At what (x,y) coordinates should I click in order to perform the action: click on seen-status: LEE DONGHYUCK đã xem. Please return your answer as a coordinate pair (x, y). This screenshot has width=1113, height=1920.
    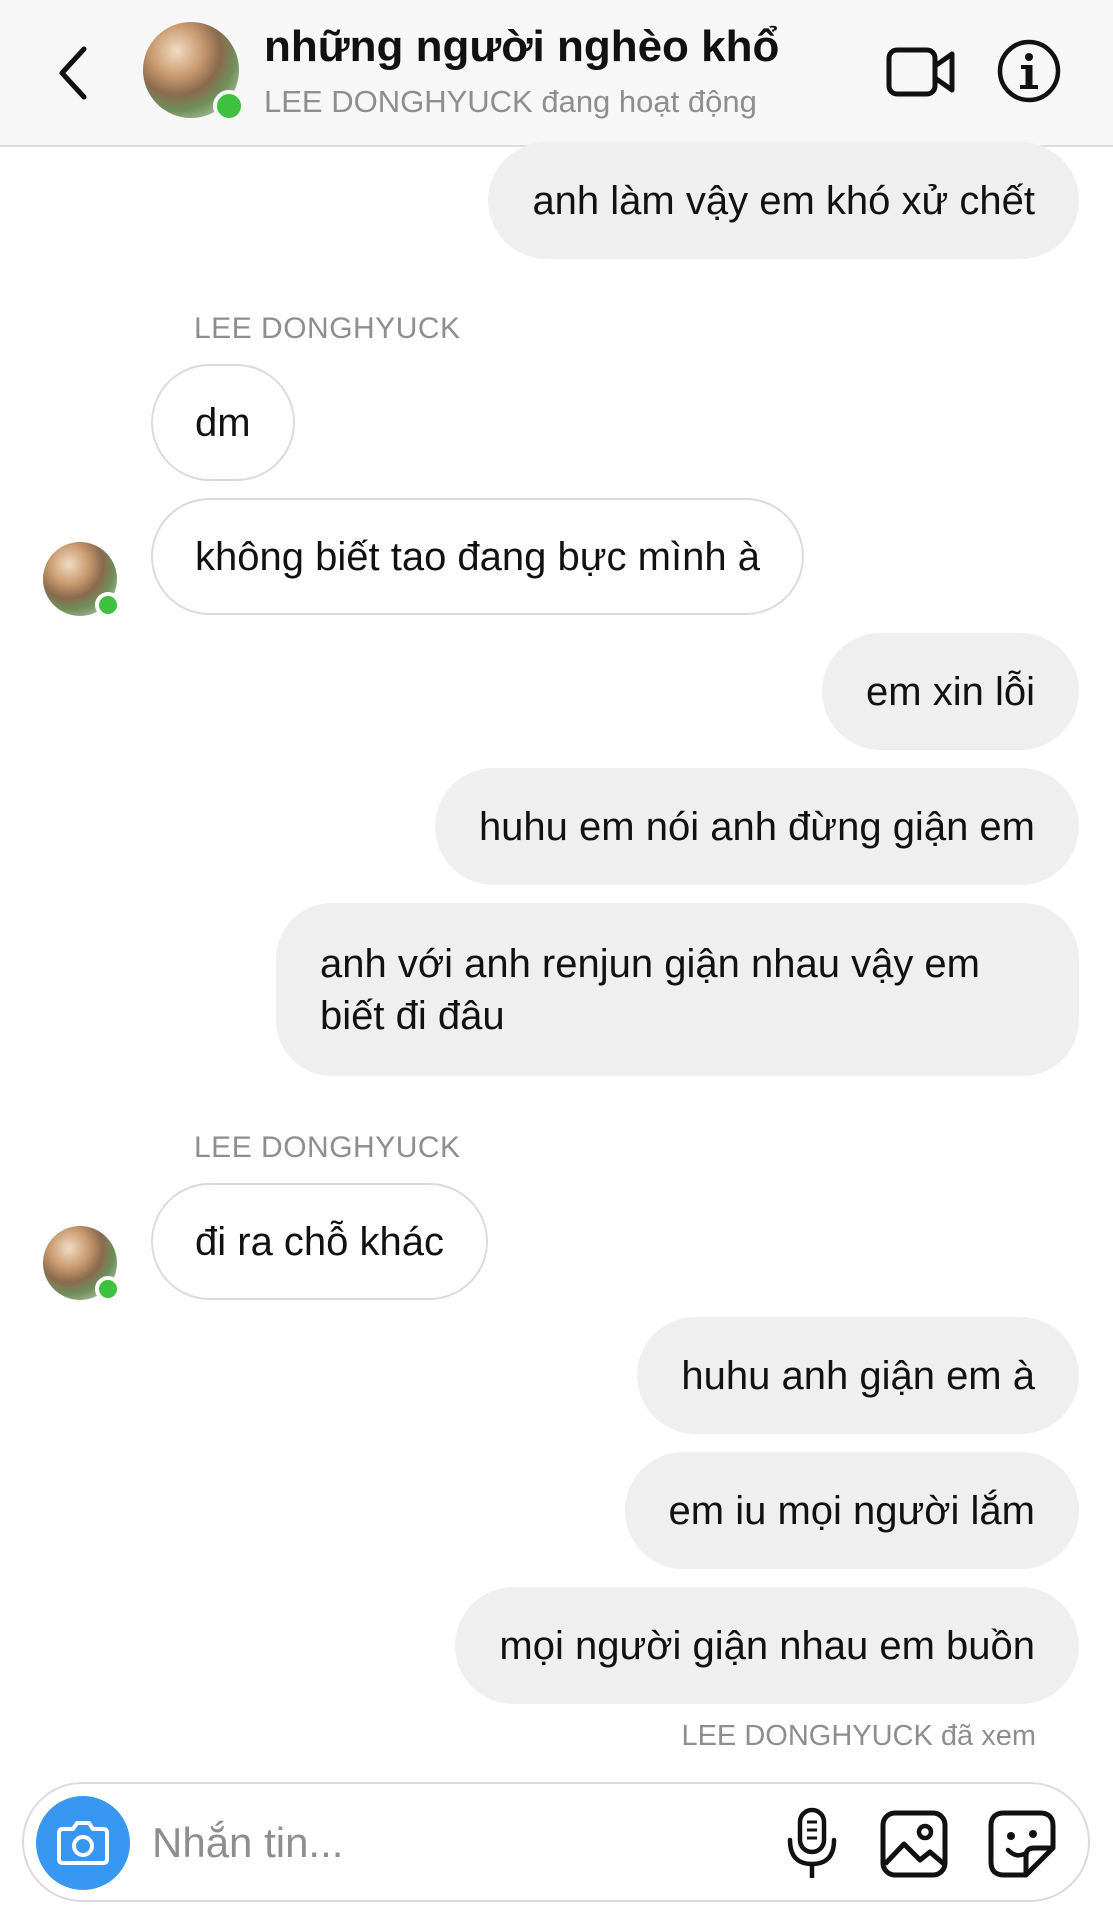
    Looking at the image, I should click on (858, 1736).